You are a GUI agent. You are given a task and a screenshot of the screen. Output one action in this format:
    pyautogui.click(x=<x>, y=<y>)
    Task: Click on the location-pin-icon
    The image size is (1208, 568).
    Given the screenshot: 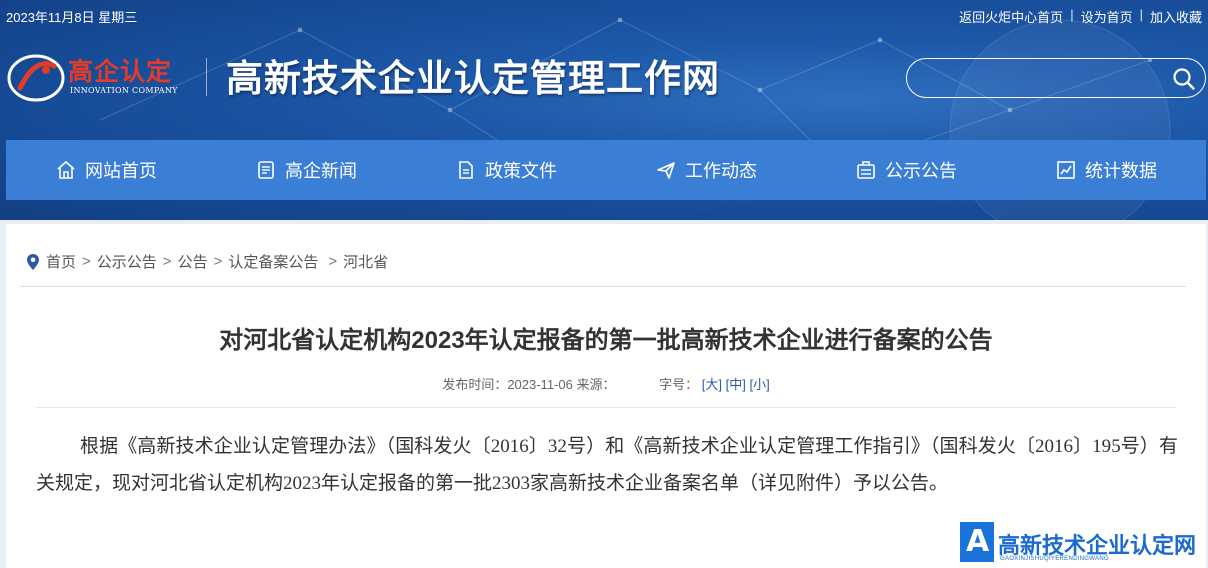 What is the action you would take?
    pyautogui.click(x=33, y=261)
    